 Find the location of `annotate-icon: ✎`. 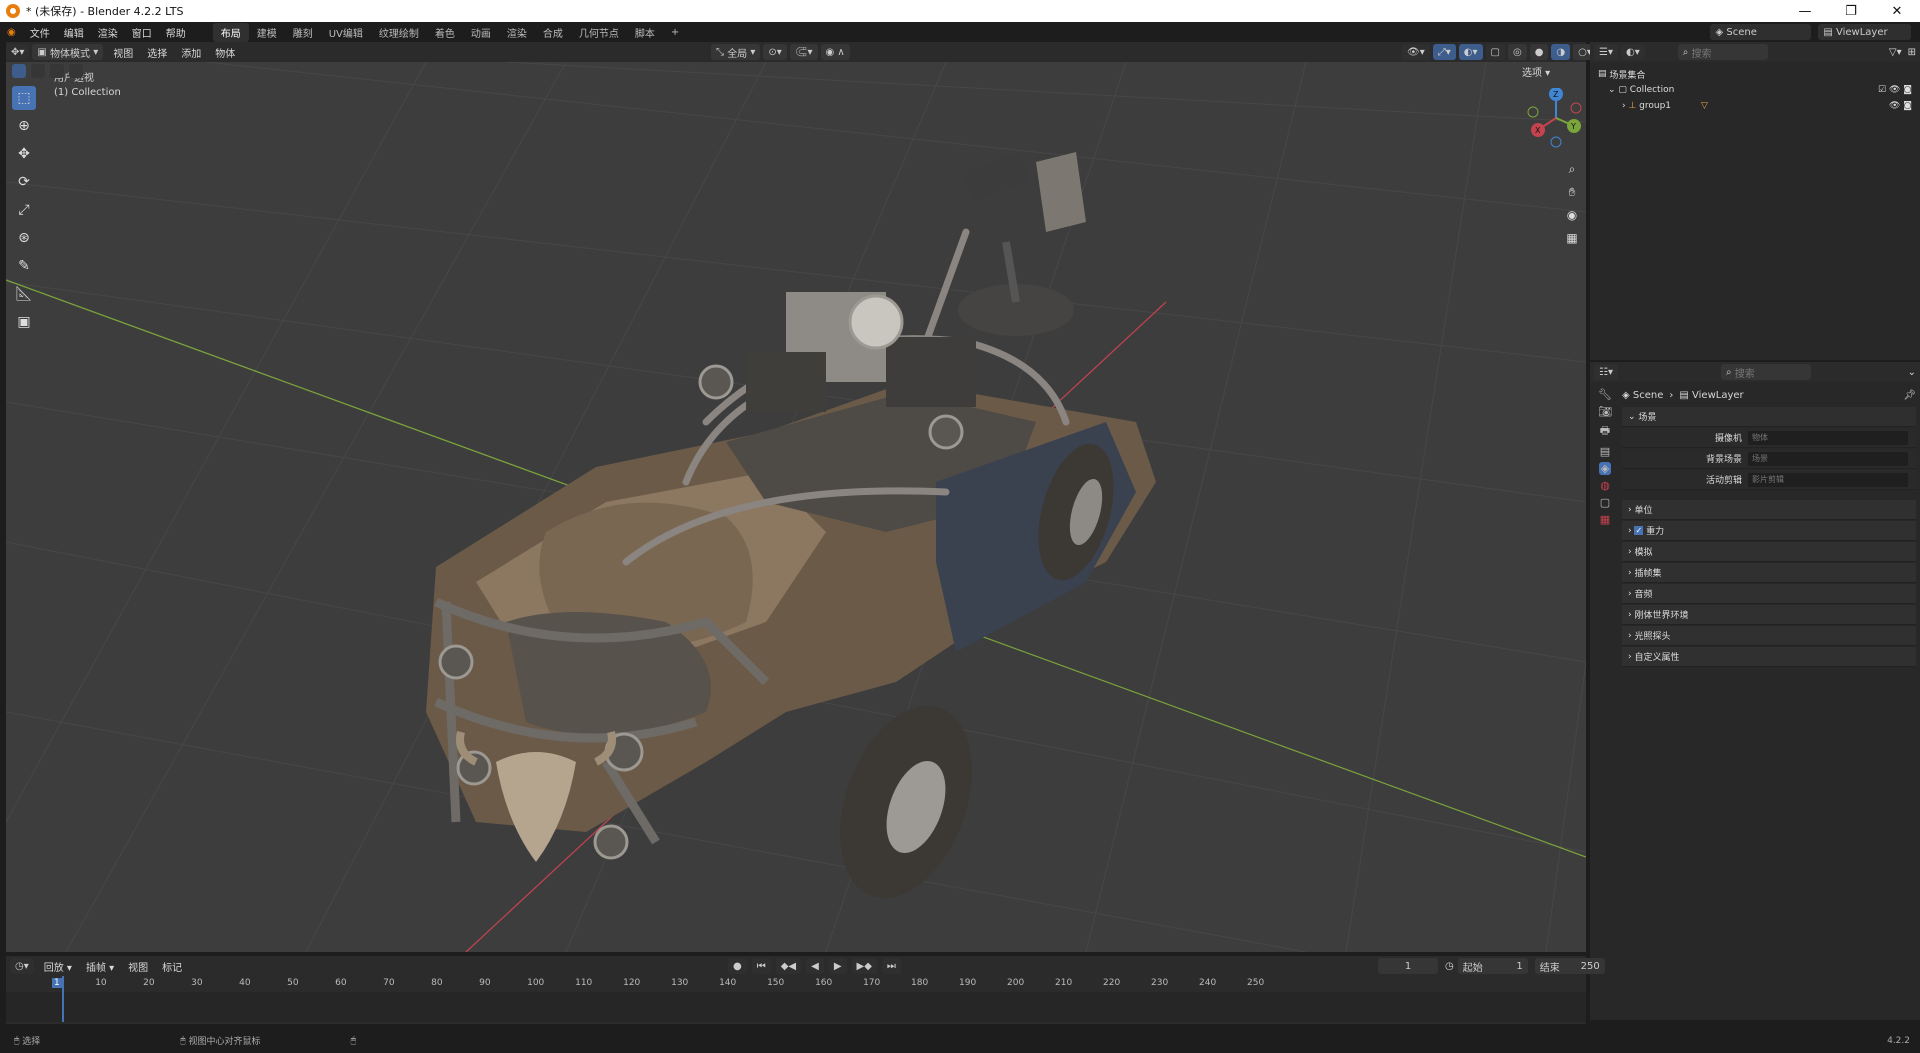

annotate-icon: ✎ is located at coordinates (24, 266).